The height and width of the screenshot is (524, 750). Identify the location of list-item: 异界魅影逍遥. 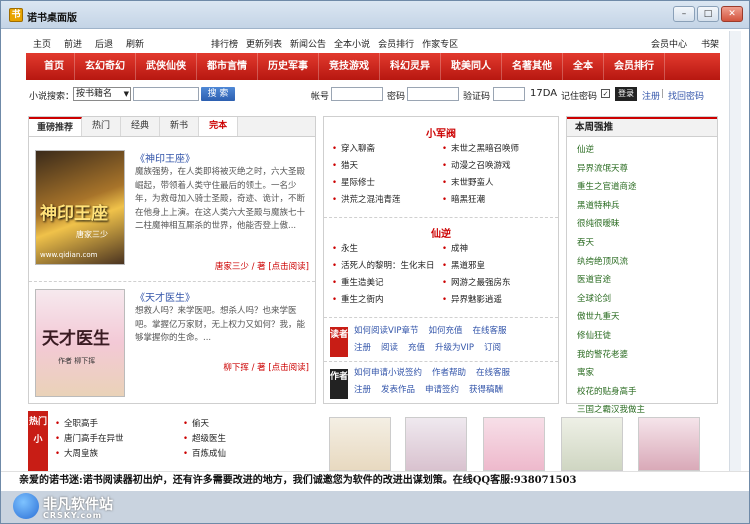
(476, 300).